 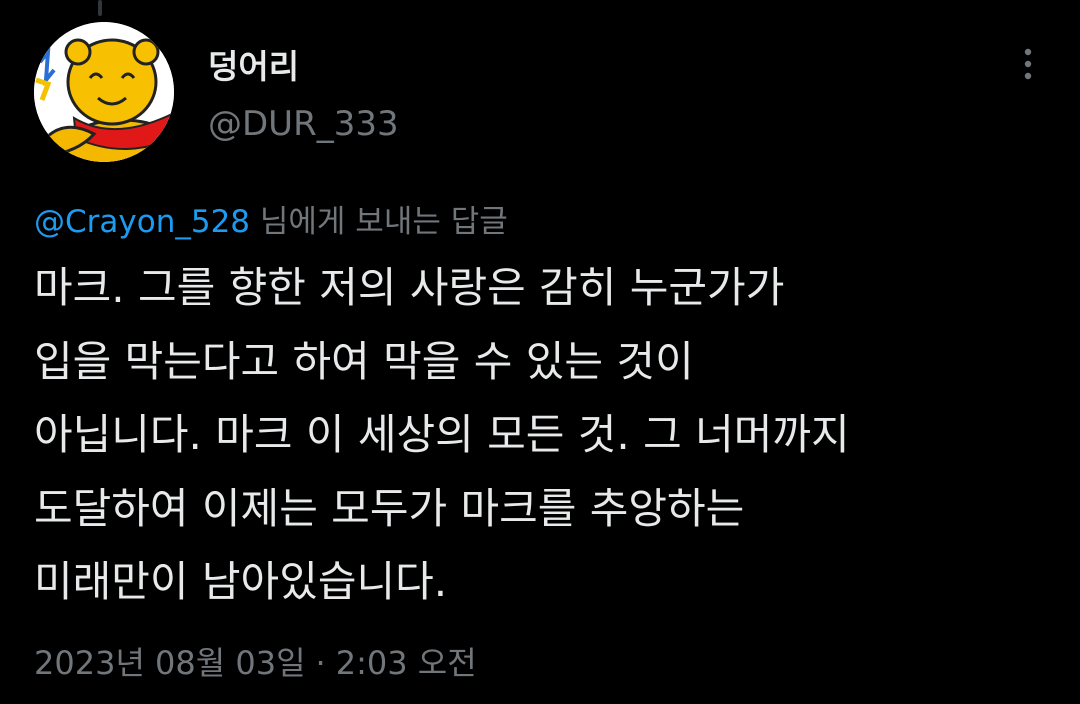 What do you see at coordinates (142, 222) in the screenshot?
I see `reply-mention-link: @Crayon_528` at bounding box center [142, 222].